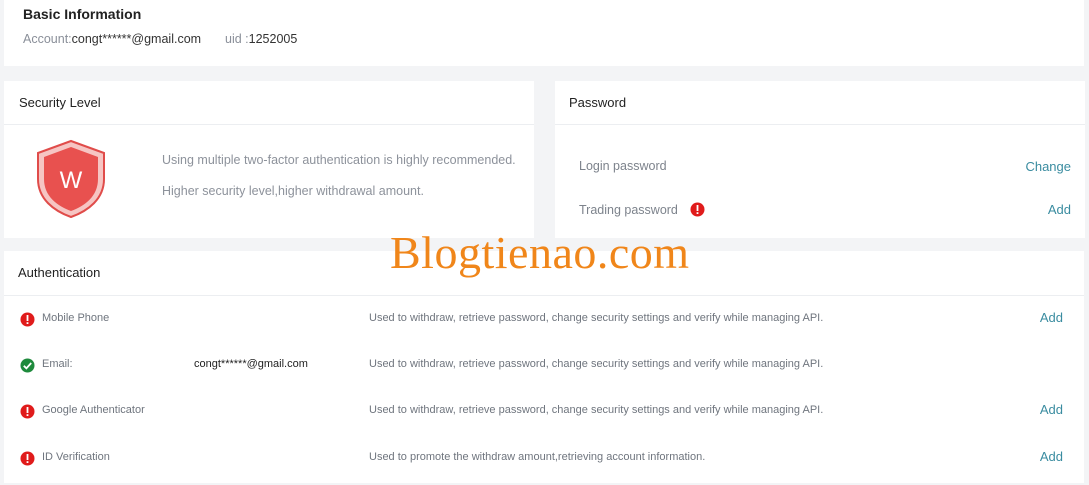 Image resolution: width=1089 pixels, height=485 pixels. What do you see at coordinates (628, 210) in the screenshot?
I see `trading-password-text: Trading password` at bounding box center [628, 210].